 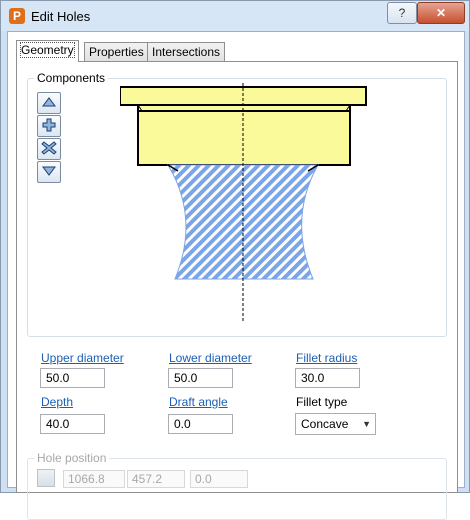 What do you see at coordinates (46, 478) in the screenshot?
I see `position-picker-icon` at bounding box center [46, 478].